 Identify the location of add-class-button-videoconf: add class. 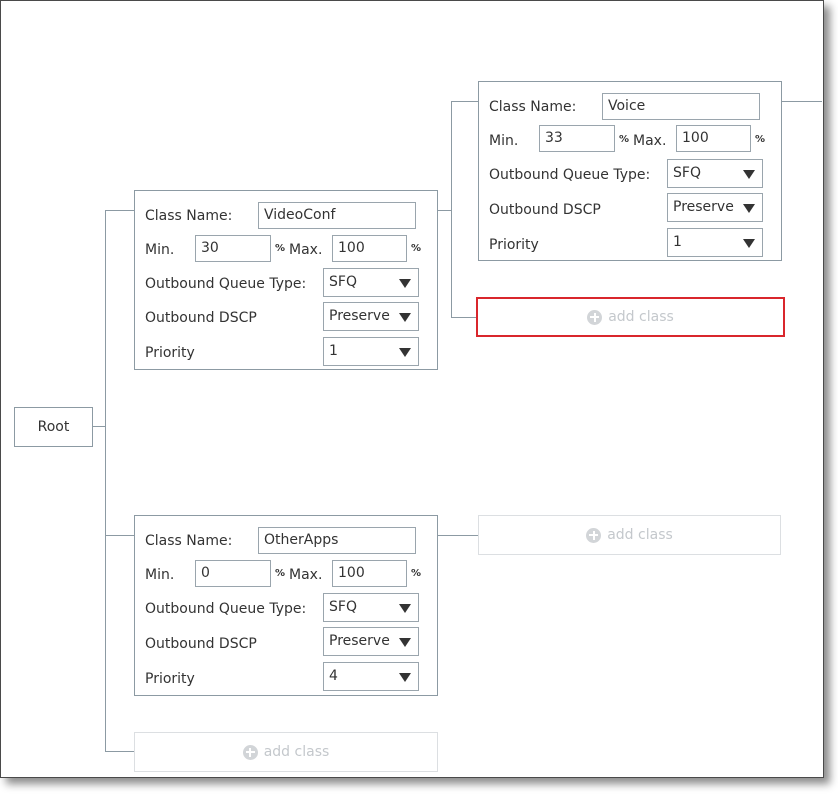
(630, 317).